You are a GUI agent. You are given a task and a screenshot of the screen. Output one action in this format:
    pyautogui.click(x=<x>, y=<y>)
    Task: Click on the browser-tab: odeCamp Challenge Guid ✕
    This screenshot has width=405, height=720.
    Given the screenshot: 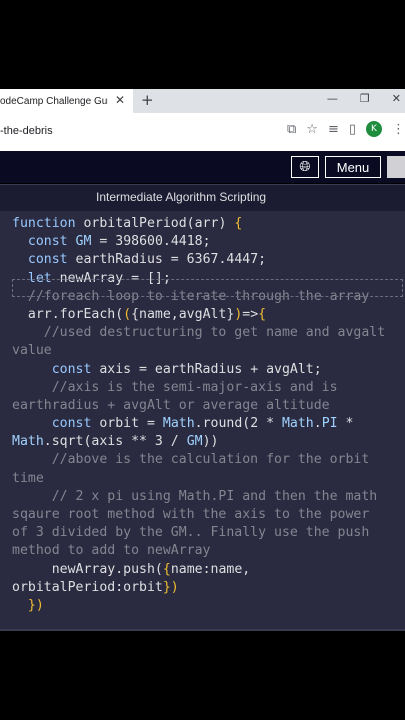 What is the action you would take?
    pyautogui.click(x=66, y=101)
    